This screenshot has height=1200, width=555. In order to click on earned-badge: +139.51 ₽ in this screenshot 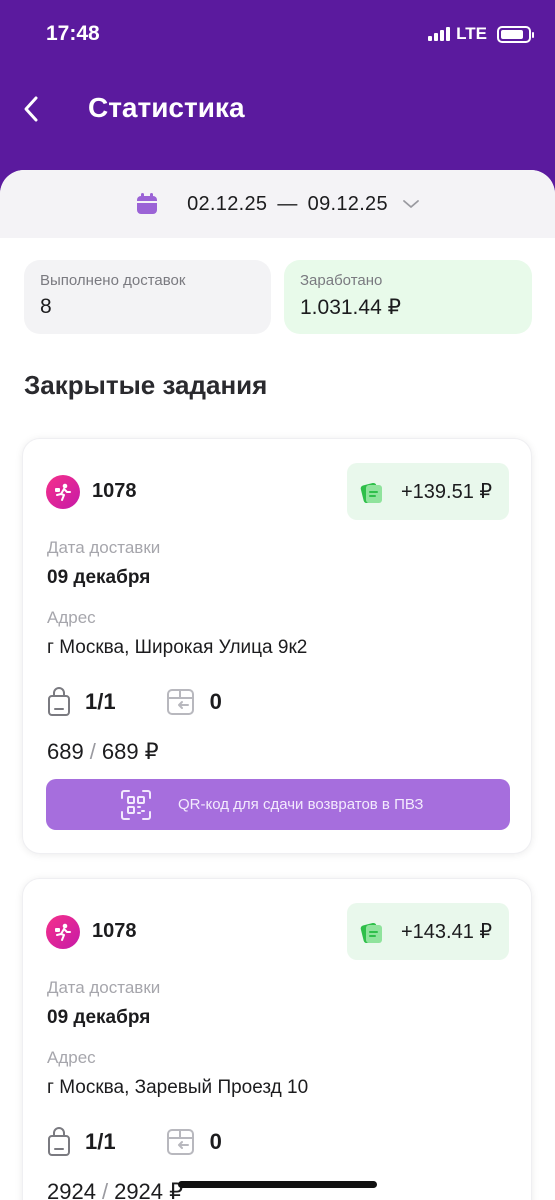, I will do `click(428, 491)`.